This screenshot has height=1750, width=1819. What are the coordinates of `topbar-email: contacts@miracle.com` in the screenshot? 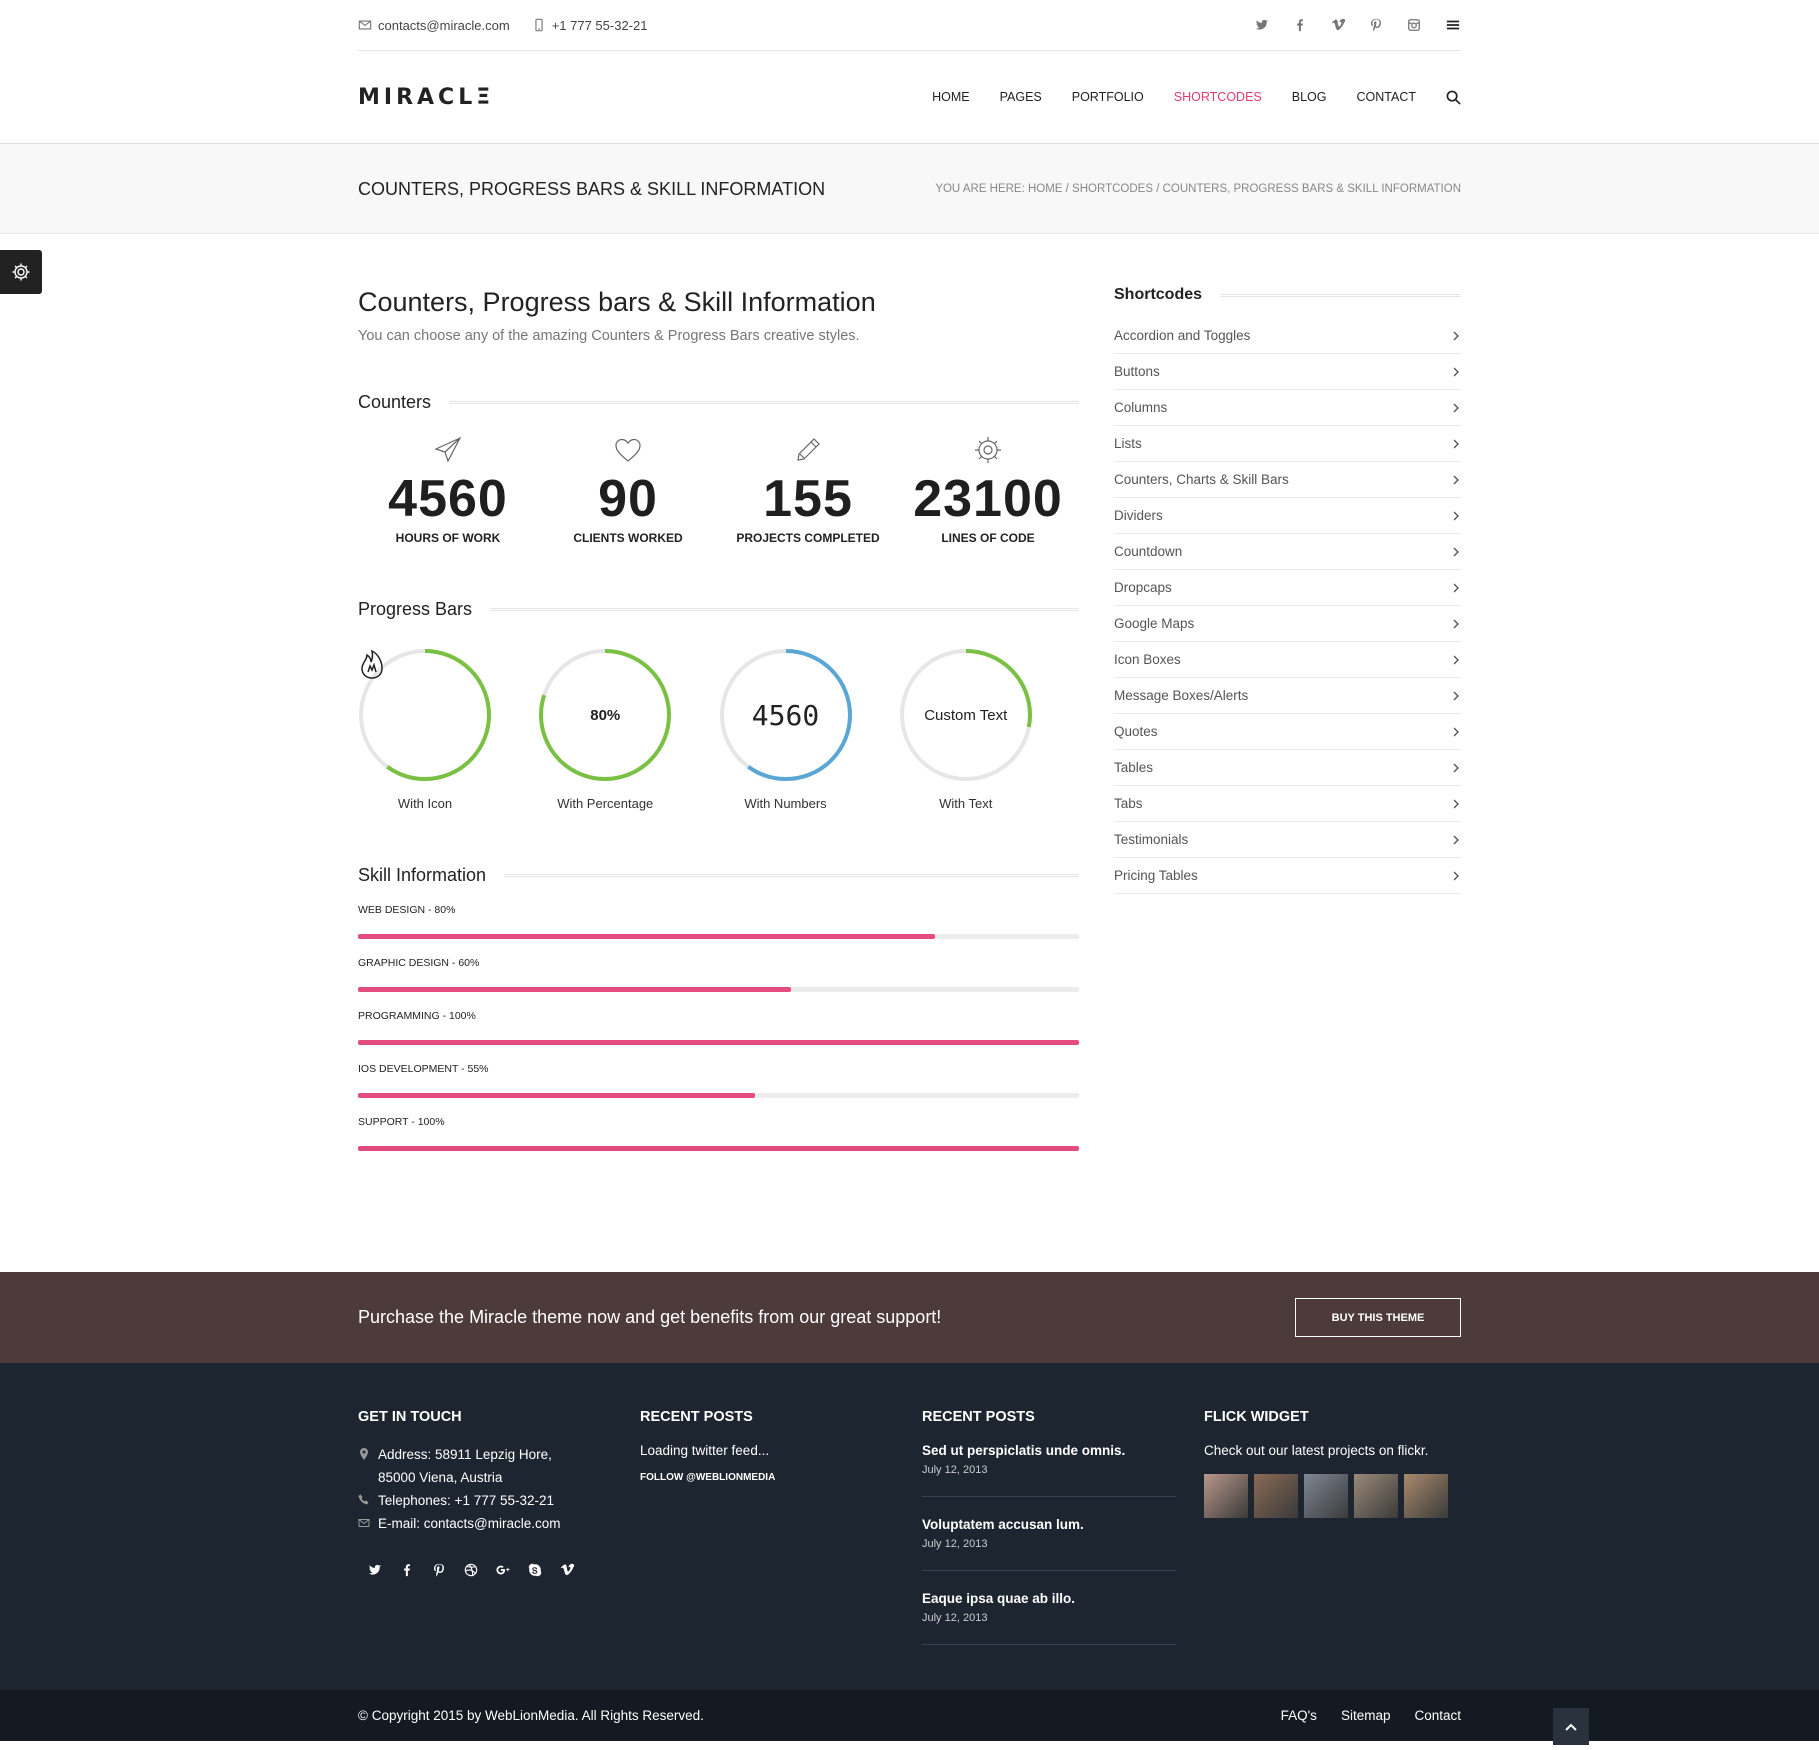 It's located at (434, 25).